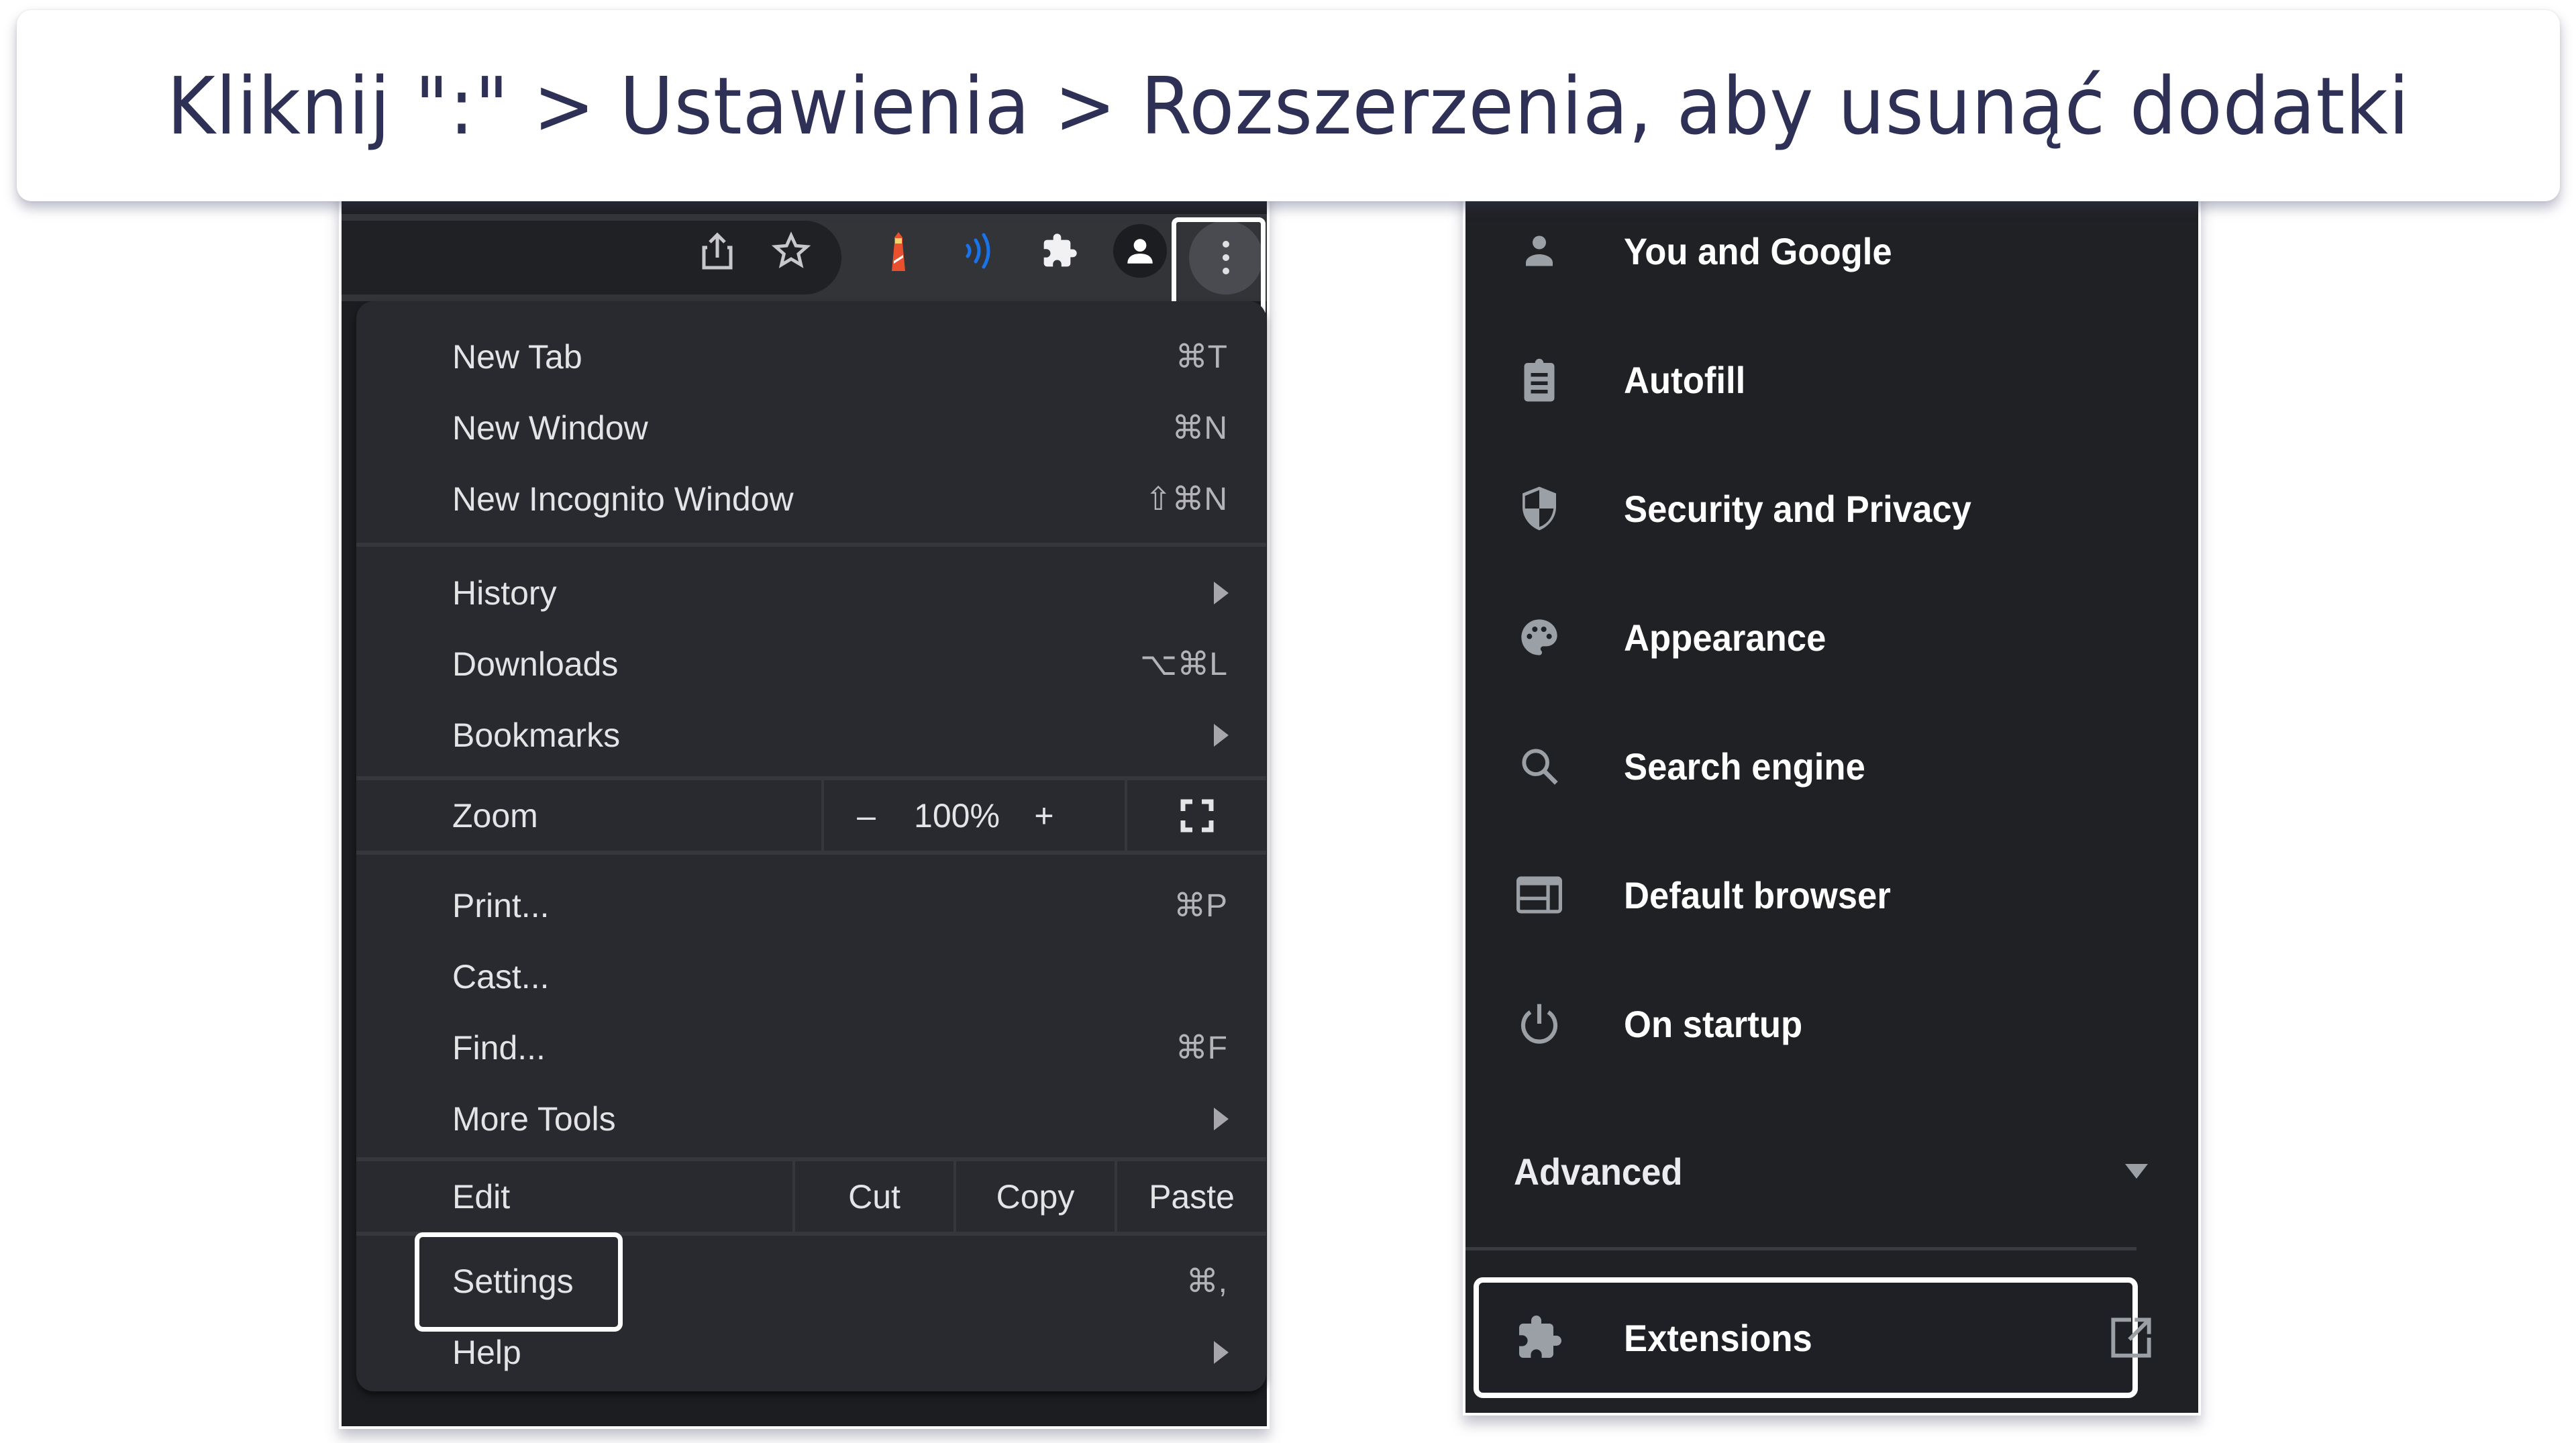 Image resolution: width=2576 pixels, height=1443 pixels. Describe the element at coordinates (1201, 1048) in the screenshot. I see `shortcut: ⌘F` at that location.